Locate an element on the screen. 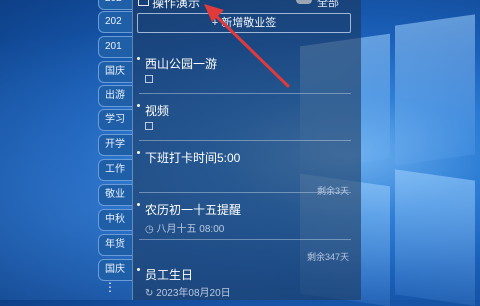 This screenshot has width=480, height=306. image-attachment-icon is located at coordinates (149, 79).